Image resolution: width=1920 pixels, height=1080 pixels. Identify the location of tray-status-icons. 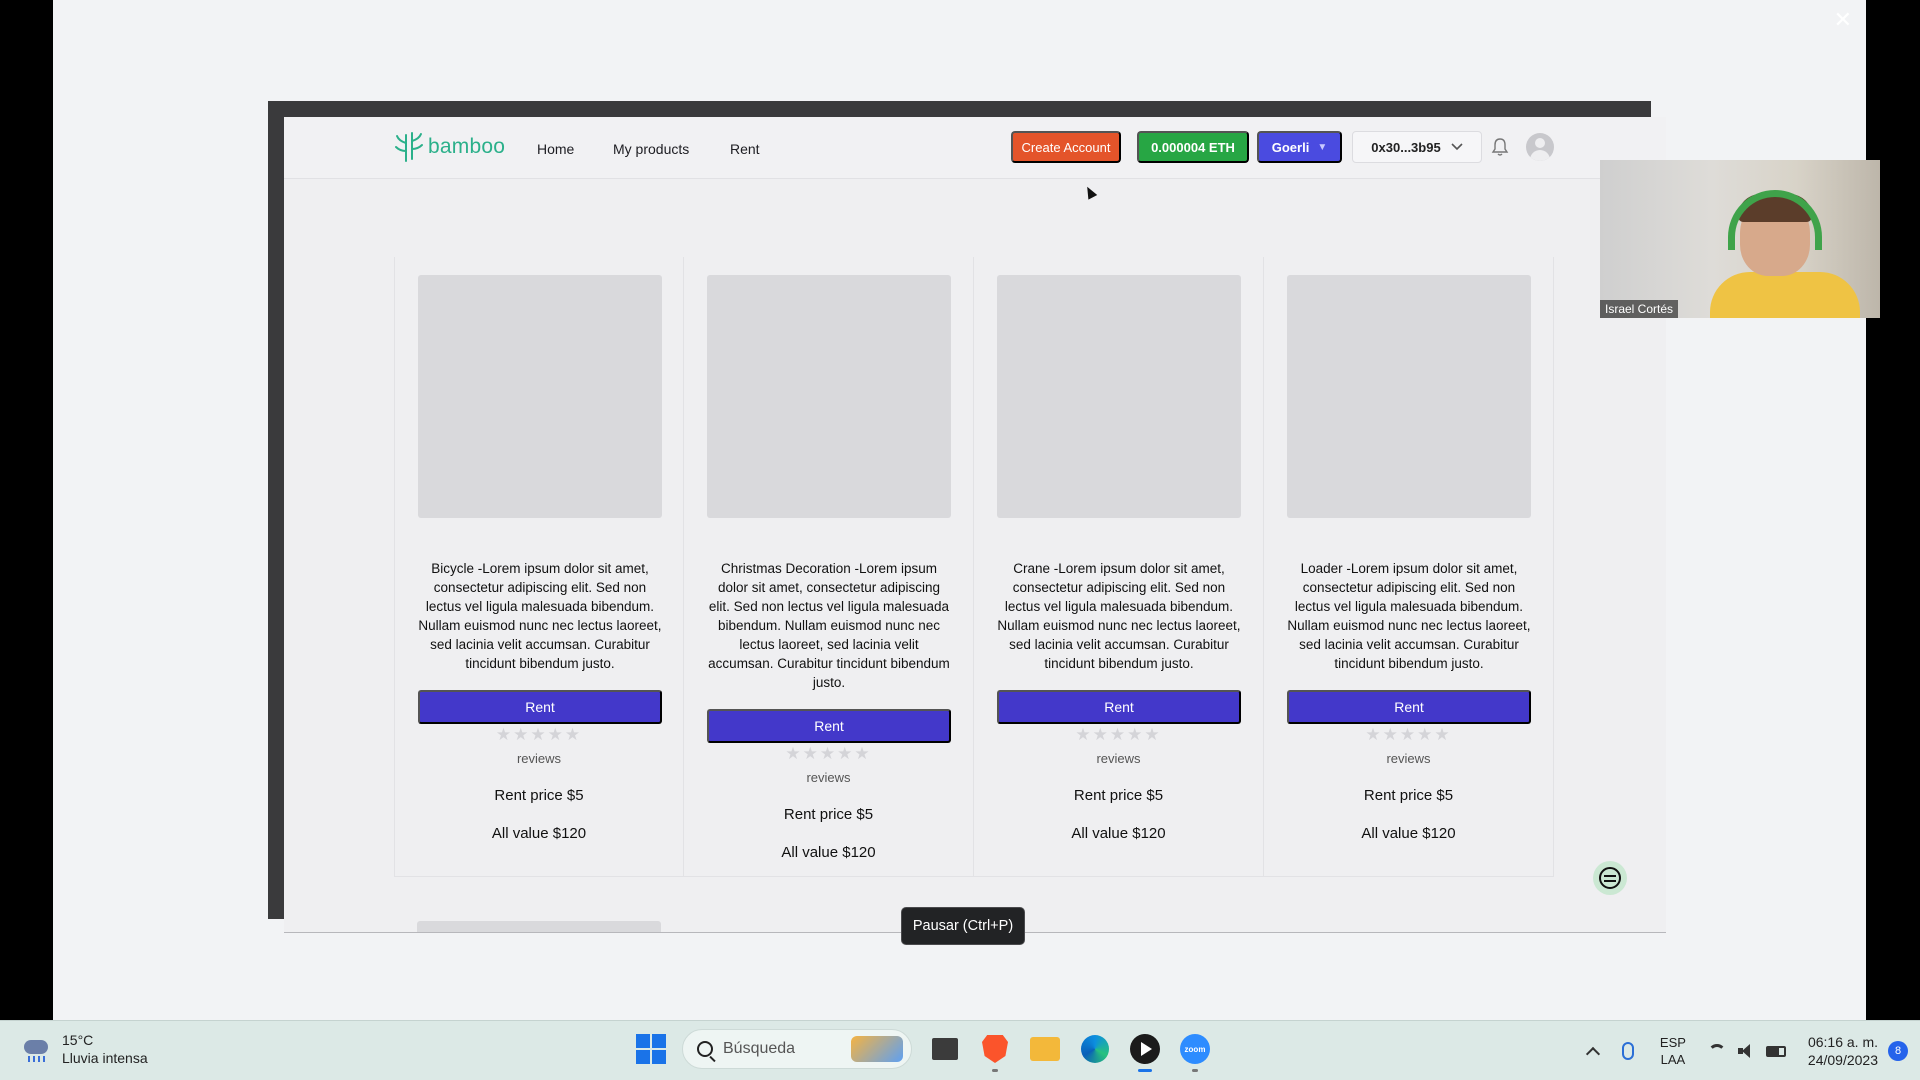
(1746, 1051).